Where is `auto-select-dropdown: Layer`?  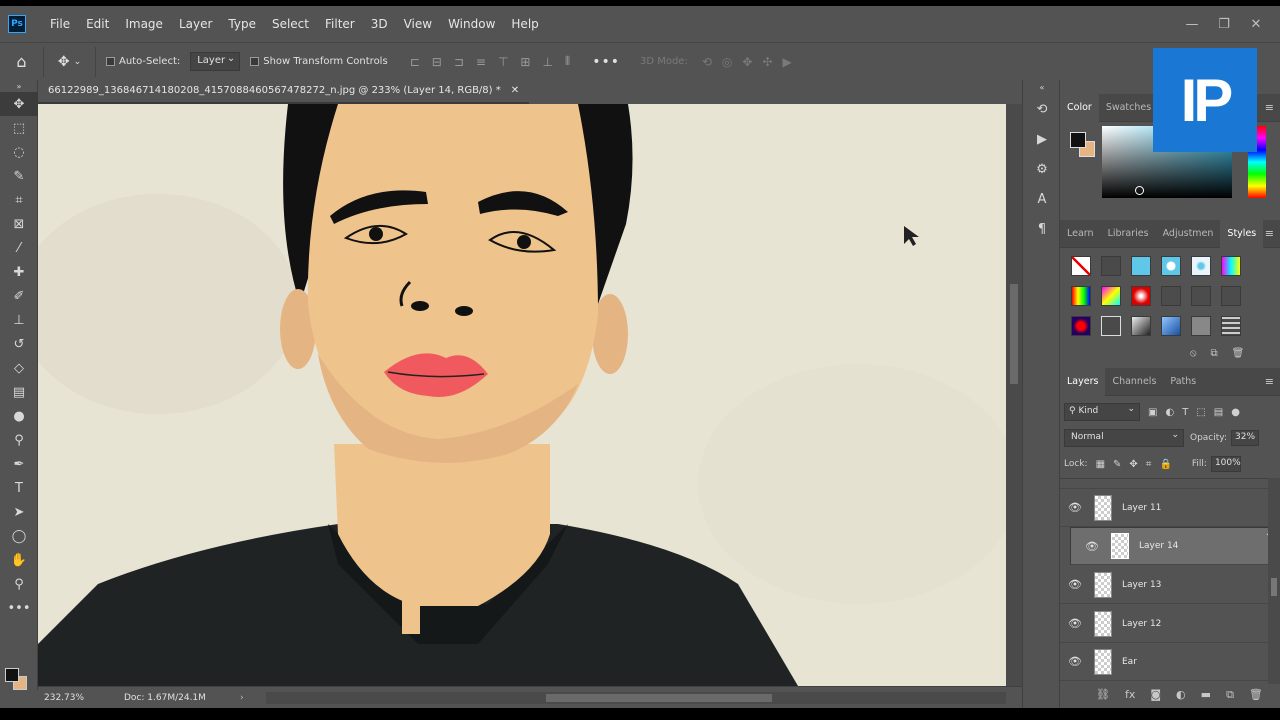 auto-select-dropdown: Layer is located at coordinates (215, 61).